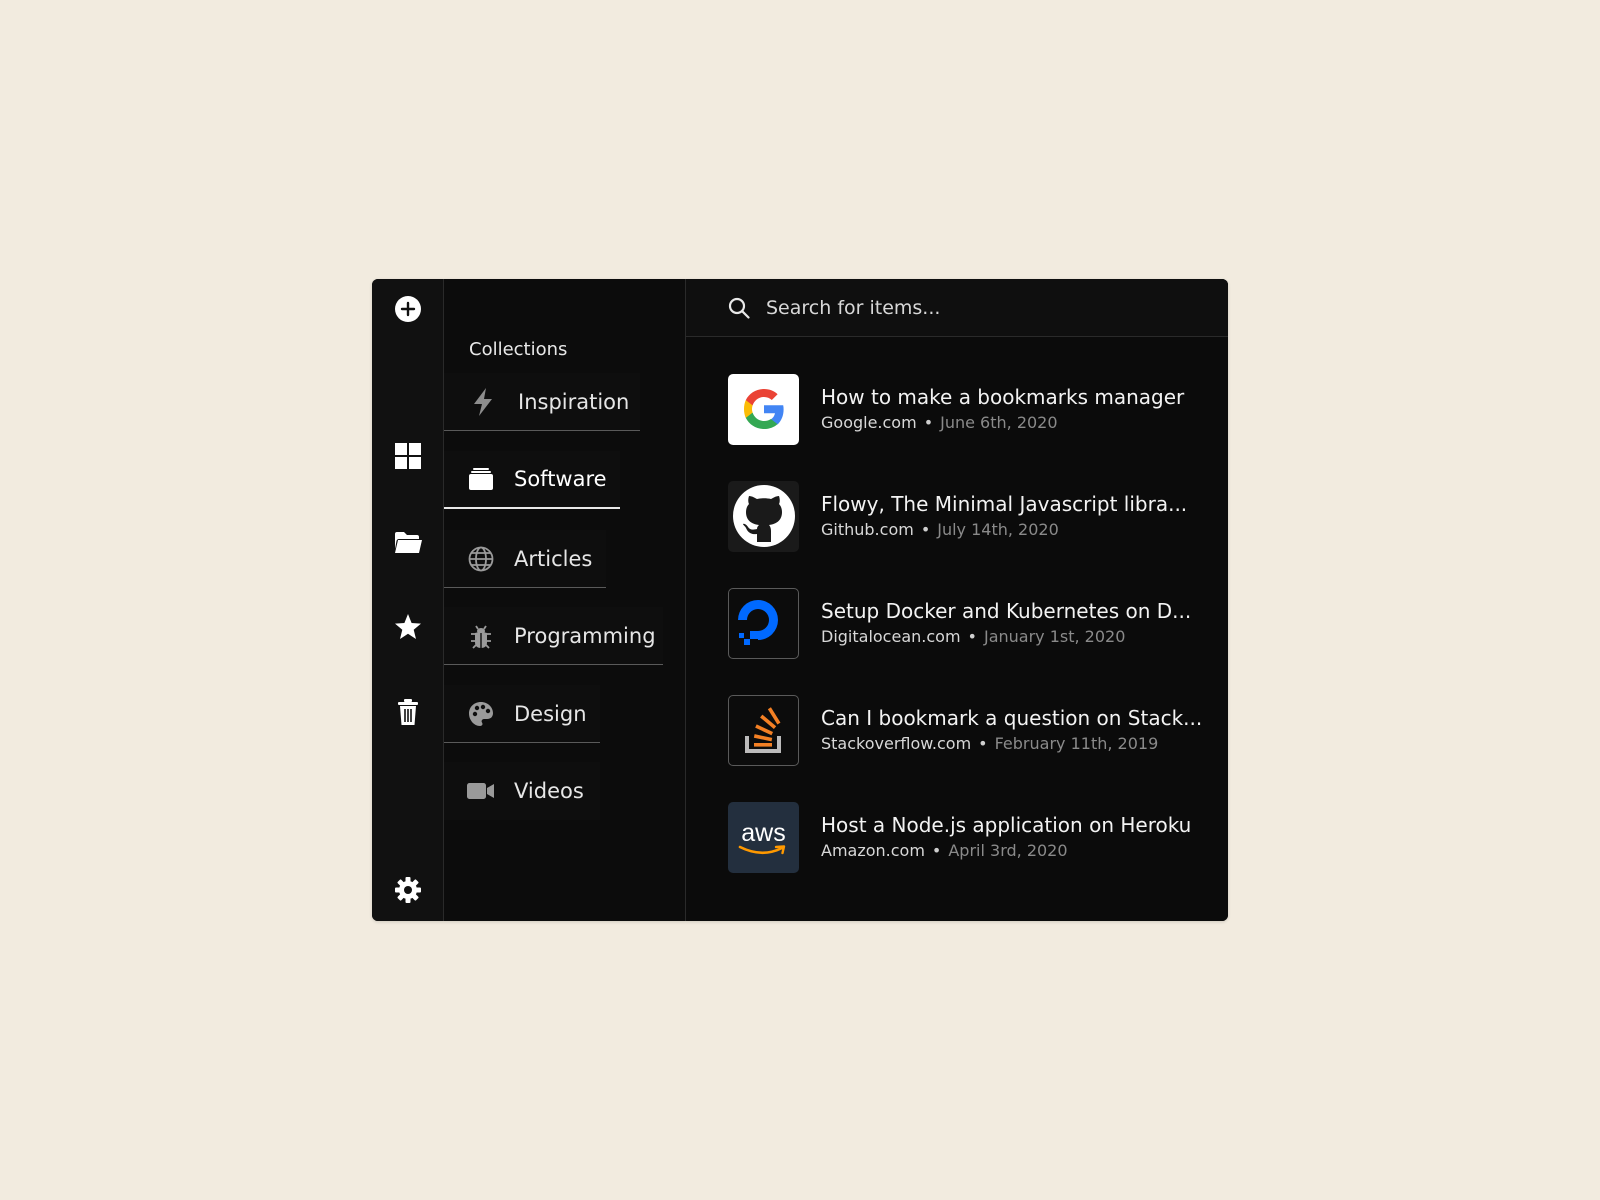  I want to click on settings-icon, so click(408, 890).